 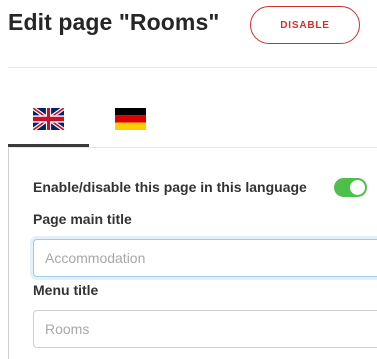 What do you see at coordinates (66, 290) in the screenshot?
I see `menu-title-label: Menu title` at bounding box center [66, 290].